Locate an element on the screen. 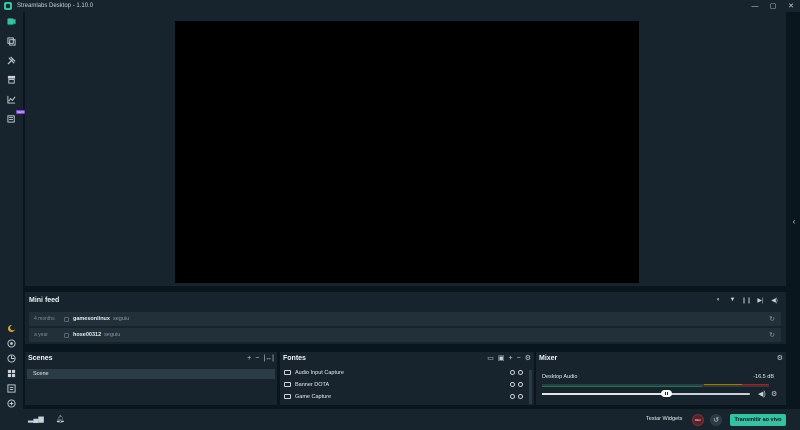 This screenshot has width=800, height=430. filter-icon: ▼ is located at coordinates (732, 300).